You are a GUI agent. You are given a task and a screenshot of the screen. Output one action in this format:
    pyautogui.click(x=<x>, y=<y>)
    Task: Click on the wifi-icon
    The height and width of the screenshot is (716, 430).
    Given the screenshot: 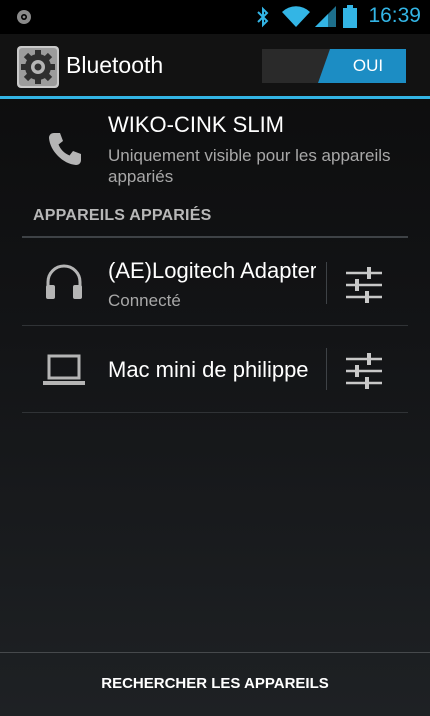 What is the action you would take?
    pyautogui.click(x=296, y=17)
    